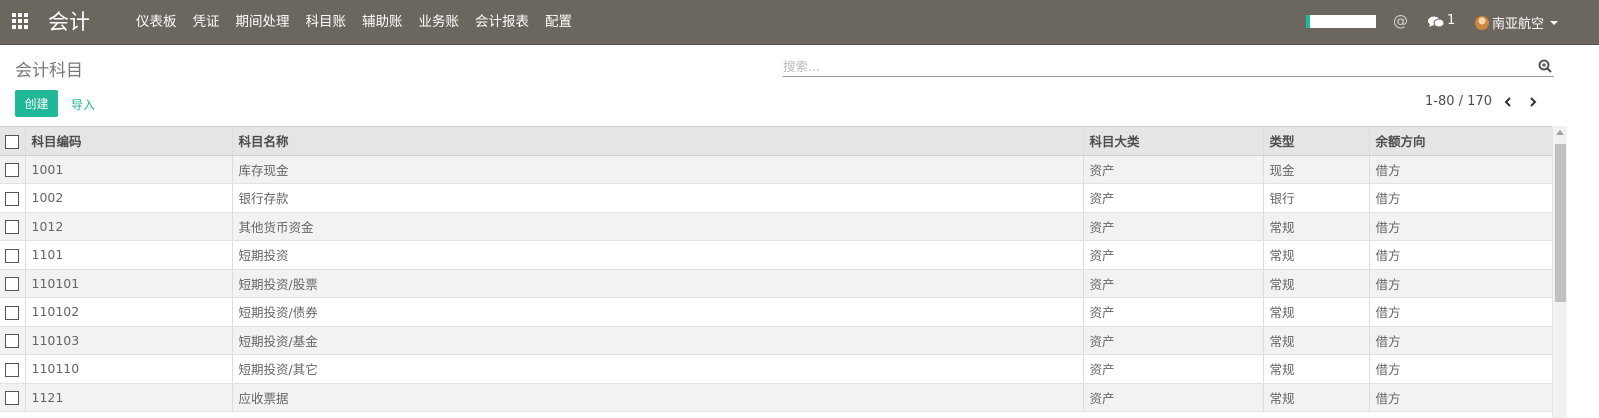  Describe the element at coordinates (326, 22) in the screenshot. I see `menu-item-account-ledger: 科目账` at that location.